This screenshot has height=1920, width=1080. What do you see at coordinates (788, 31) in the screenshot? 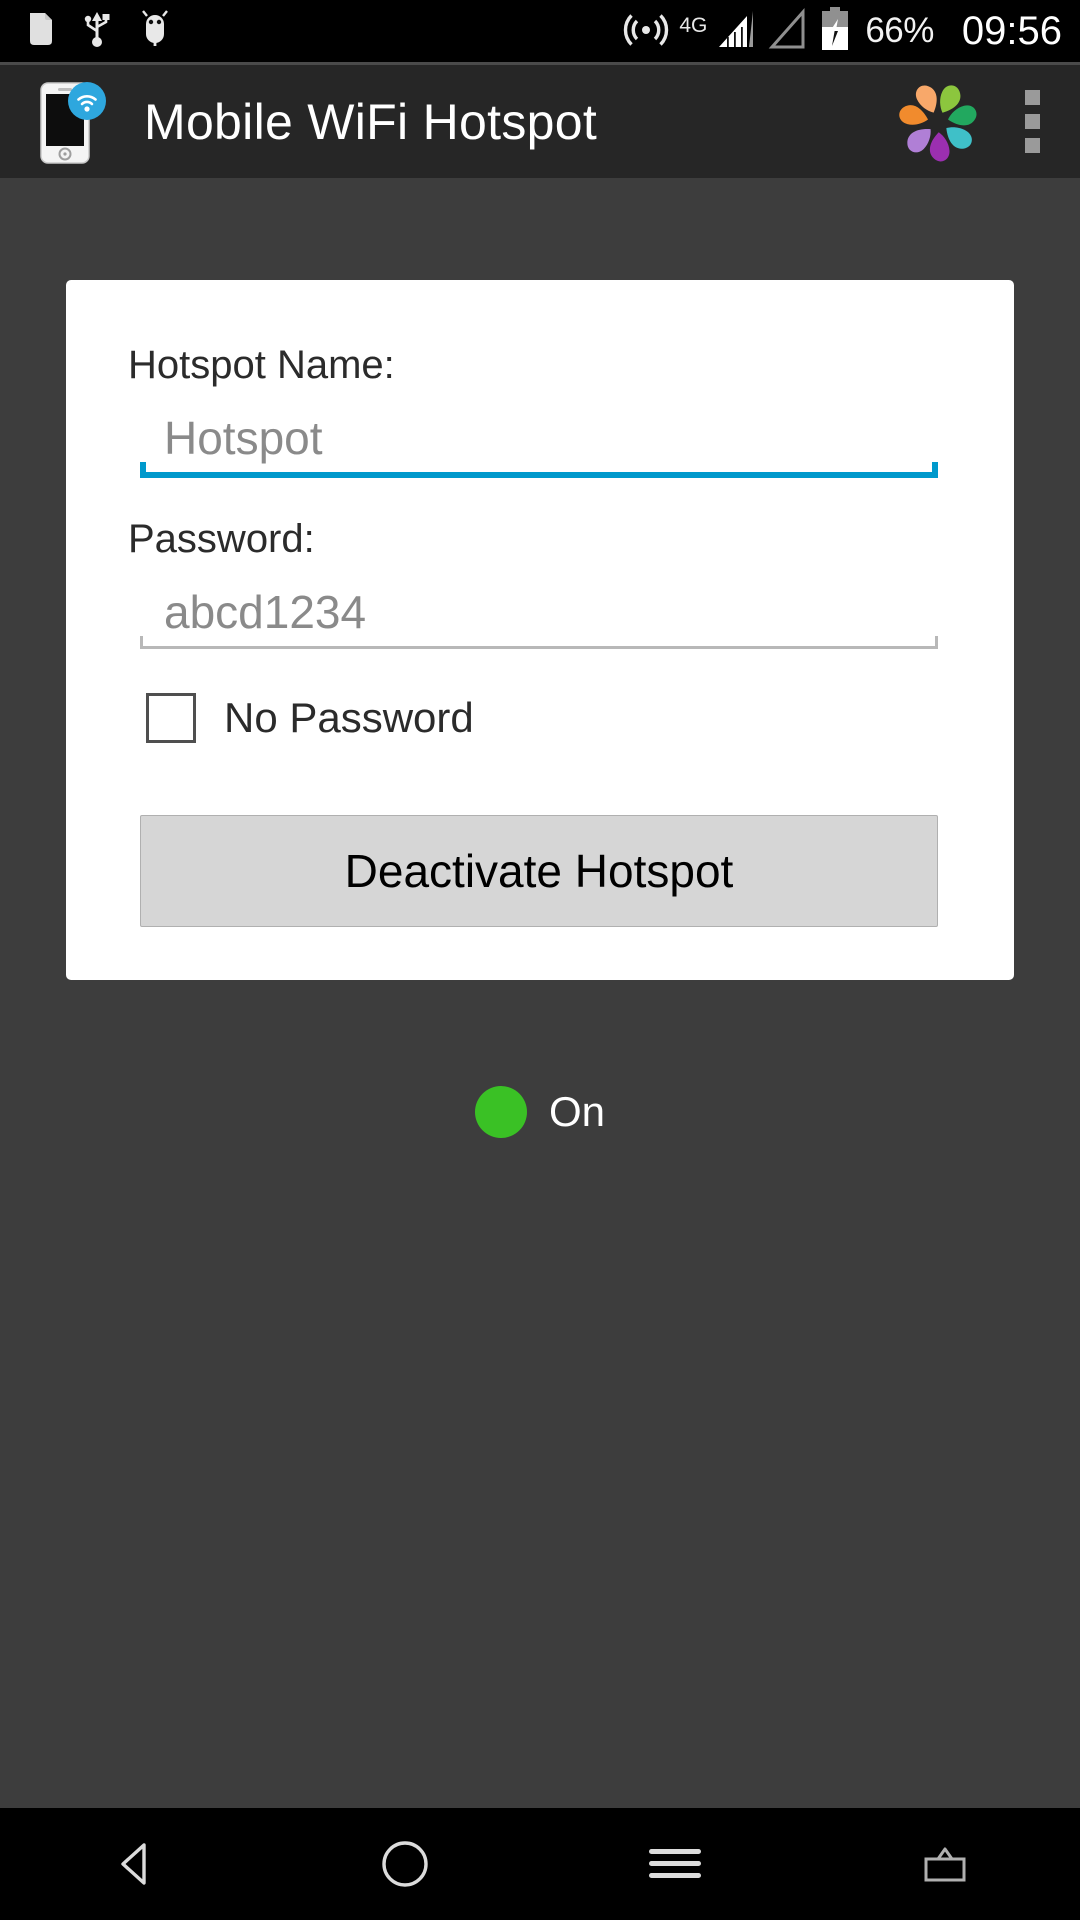
I see `signal-empty-icon` at bounding box center [788, 31].